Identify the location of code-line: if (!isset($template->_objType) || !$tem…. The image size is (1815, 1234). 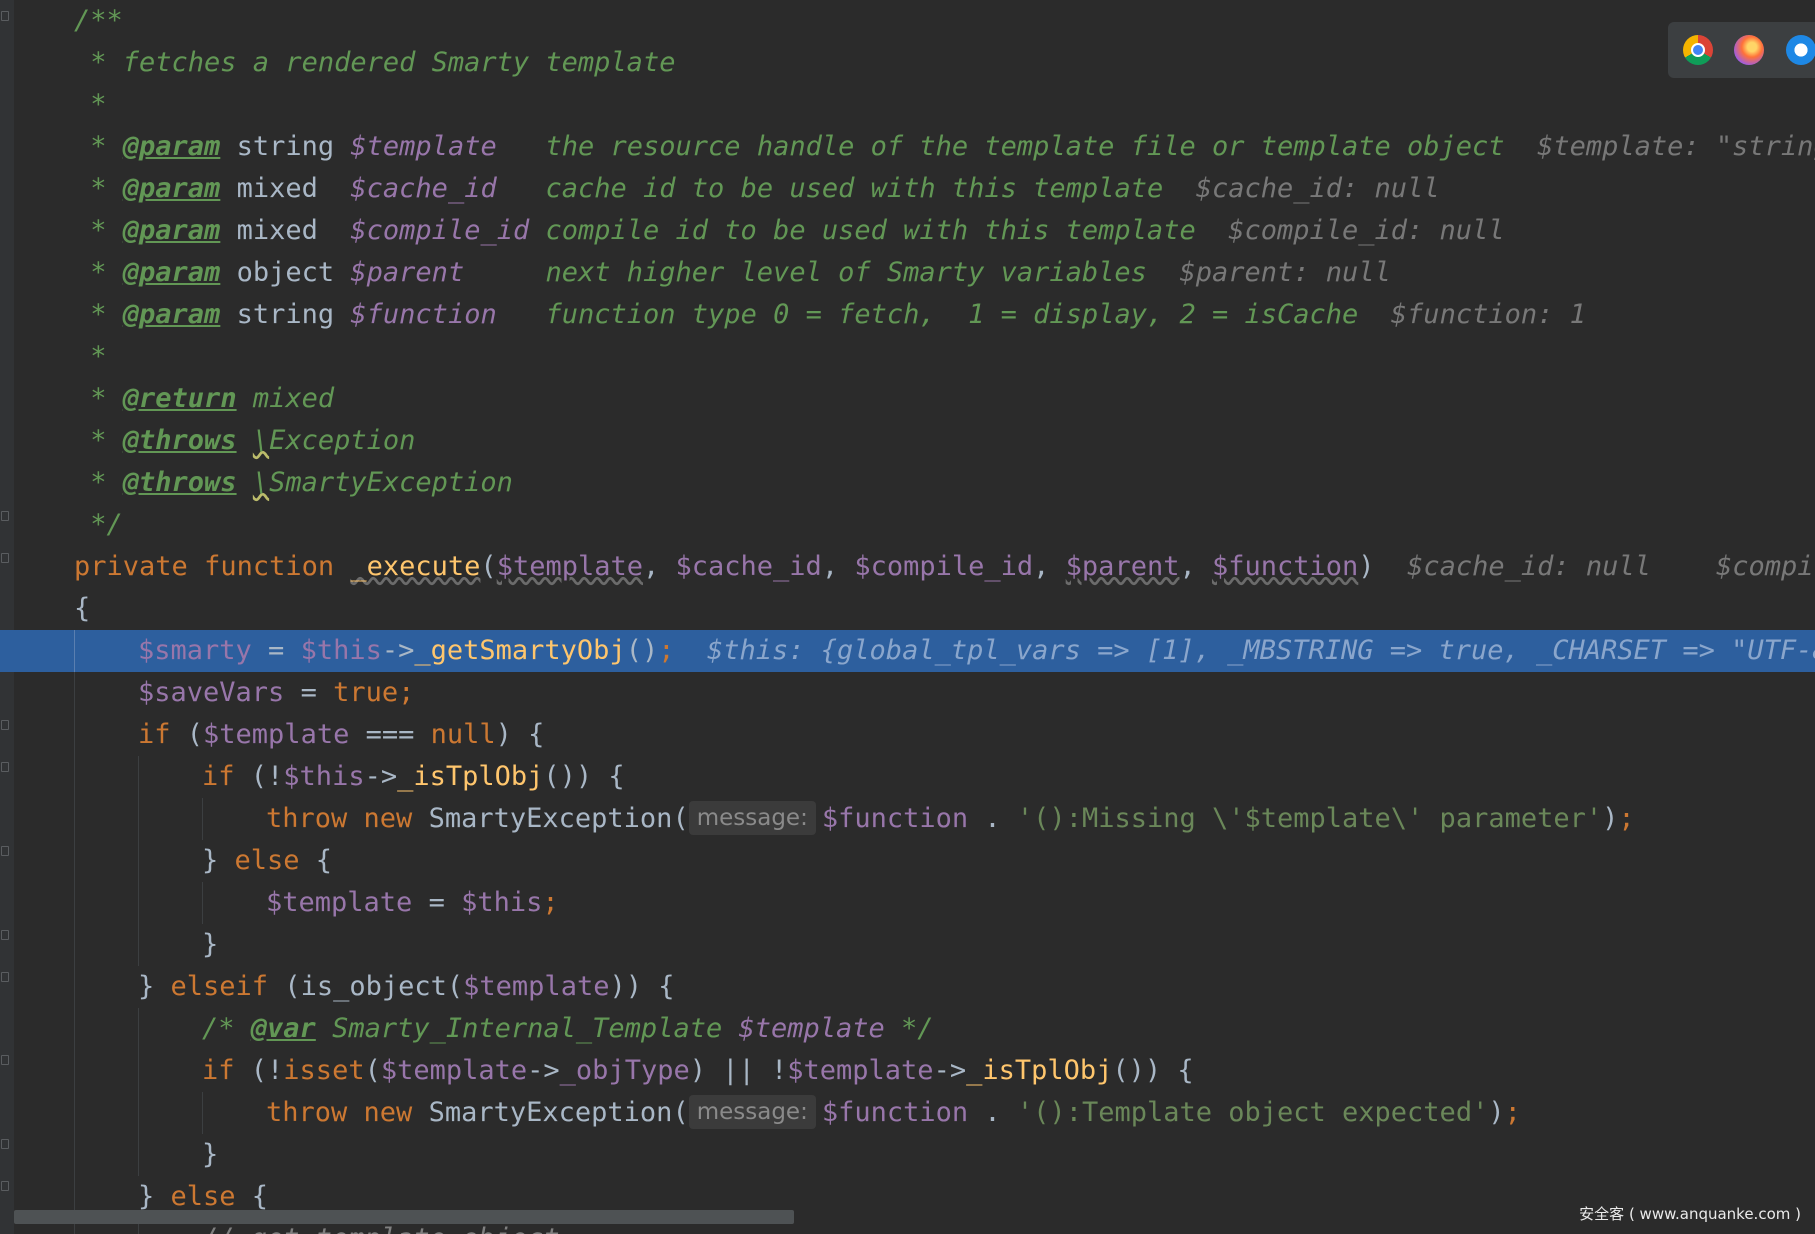
(907, 1071).